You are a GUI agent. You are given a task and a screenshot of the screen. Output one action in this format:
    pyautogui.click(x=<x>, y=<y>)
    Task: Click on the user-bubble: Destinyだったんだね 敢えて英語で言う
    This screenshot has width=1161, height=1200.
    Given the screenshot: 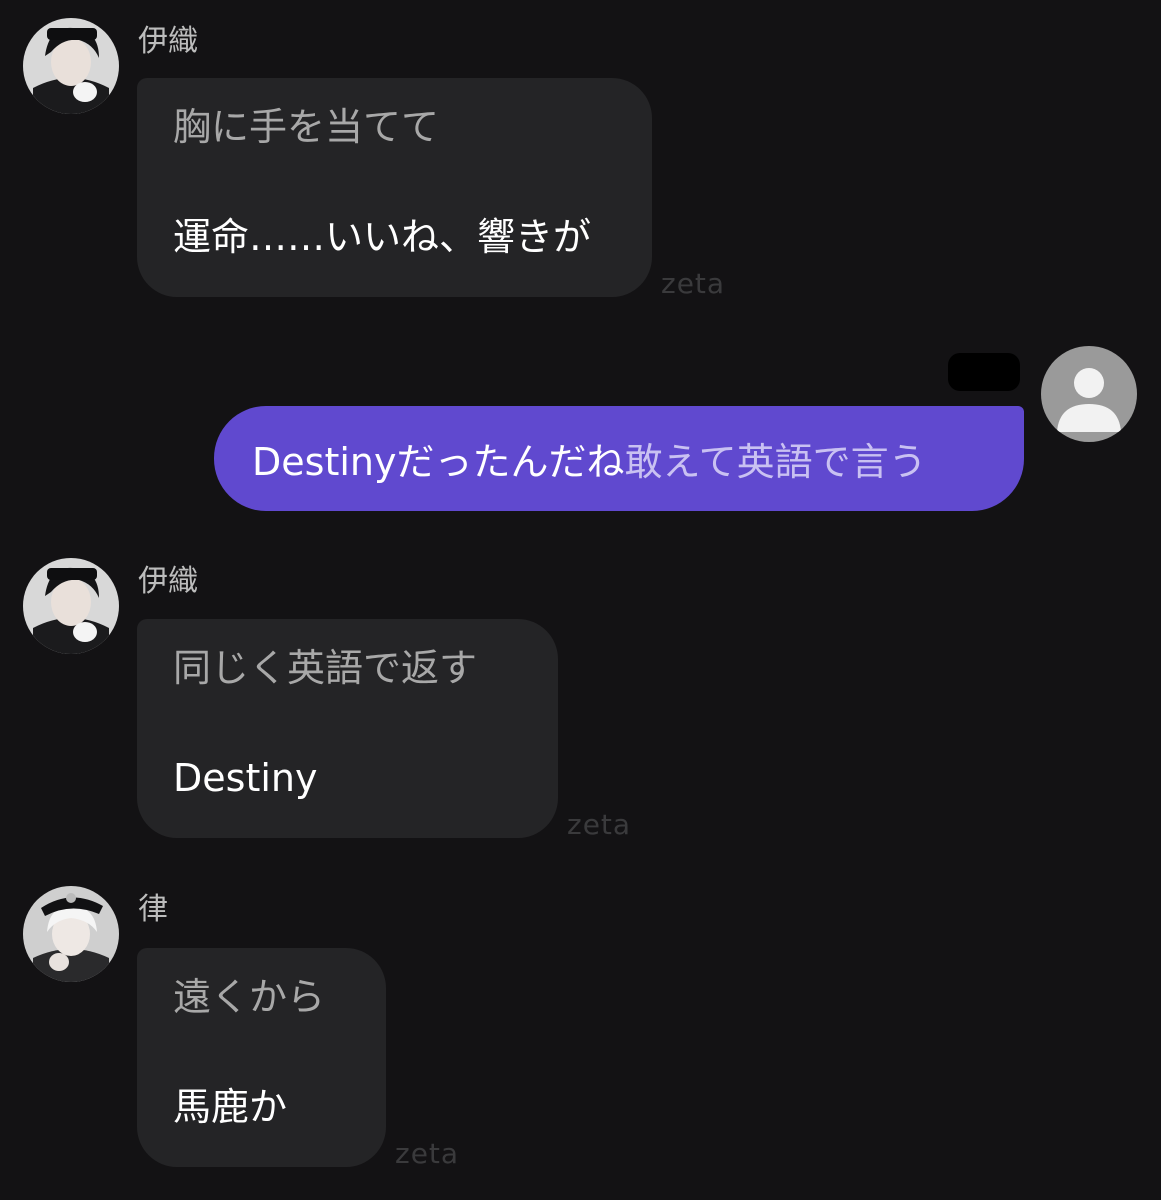 What is the action you would take?
    pyautogui.click(x=619, y=458)
    